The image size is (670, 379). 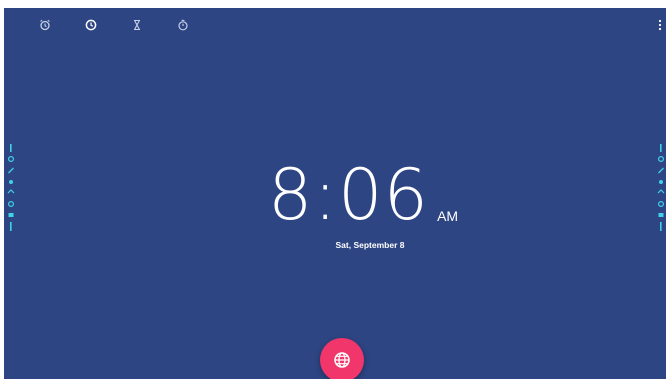 I want to click on overflow-menu-button, so click(x=660, y=25).